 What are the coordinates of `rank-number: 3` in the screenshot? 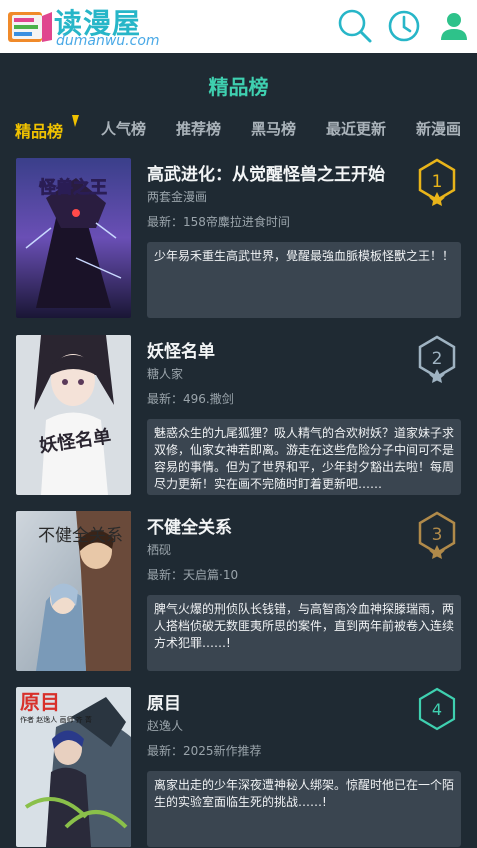 It's located at (437, 535).